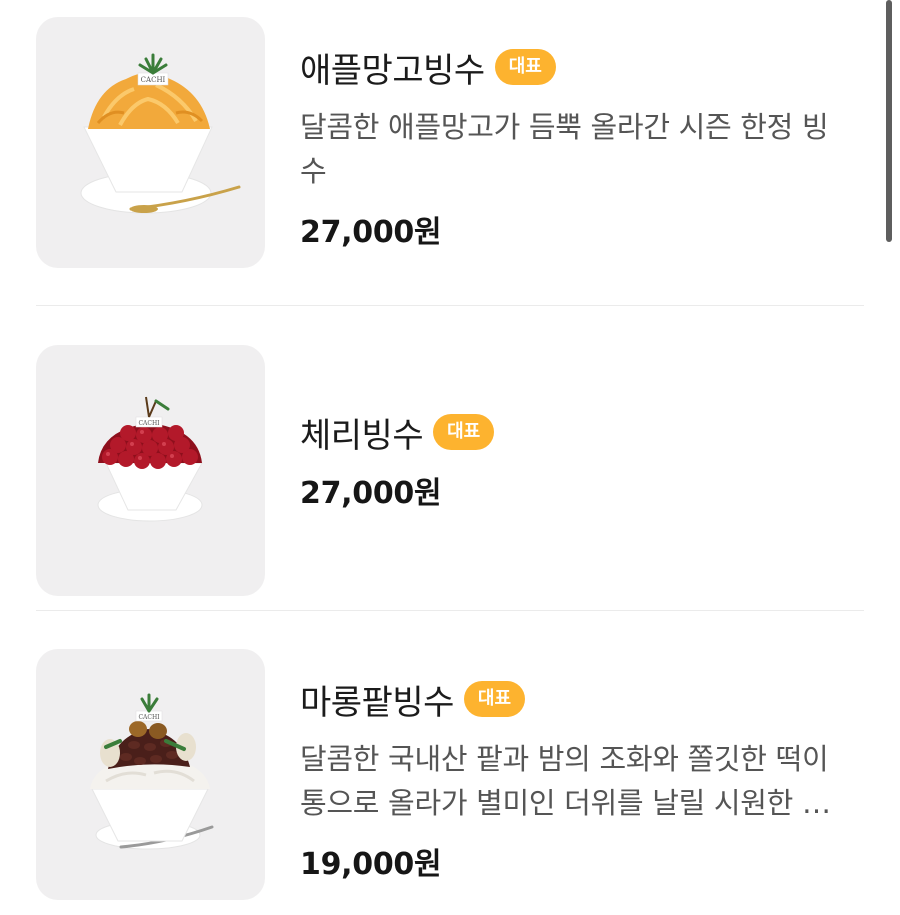 The height and width of the screenshot is (915, 900). I want to click on item-description: 달콤한 애플망고가 듬뿍 올라간 시즌 한정 빙수, so click(564, 149).